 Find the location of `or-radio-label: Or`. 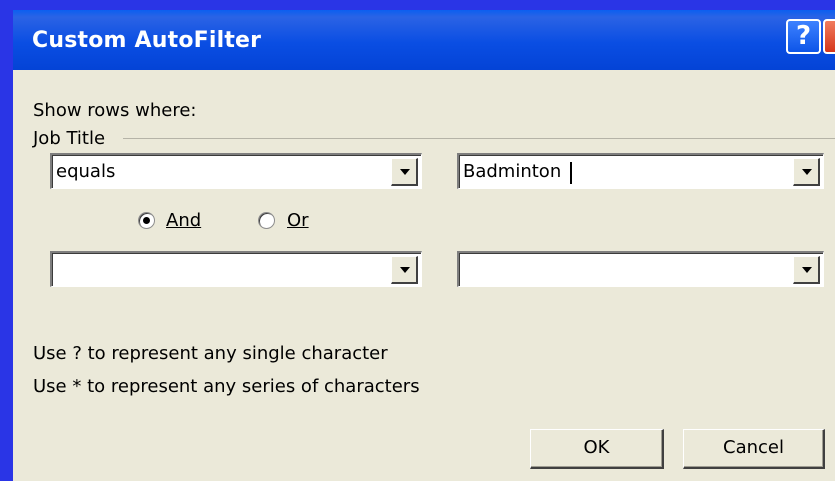

or-radio-label: Or is located at coordinates (298, 220).